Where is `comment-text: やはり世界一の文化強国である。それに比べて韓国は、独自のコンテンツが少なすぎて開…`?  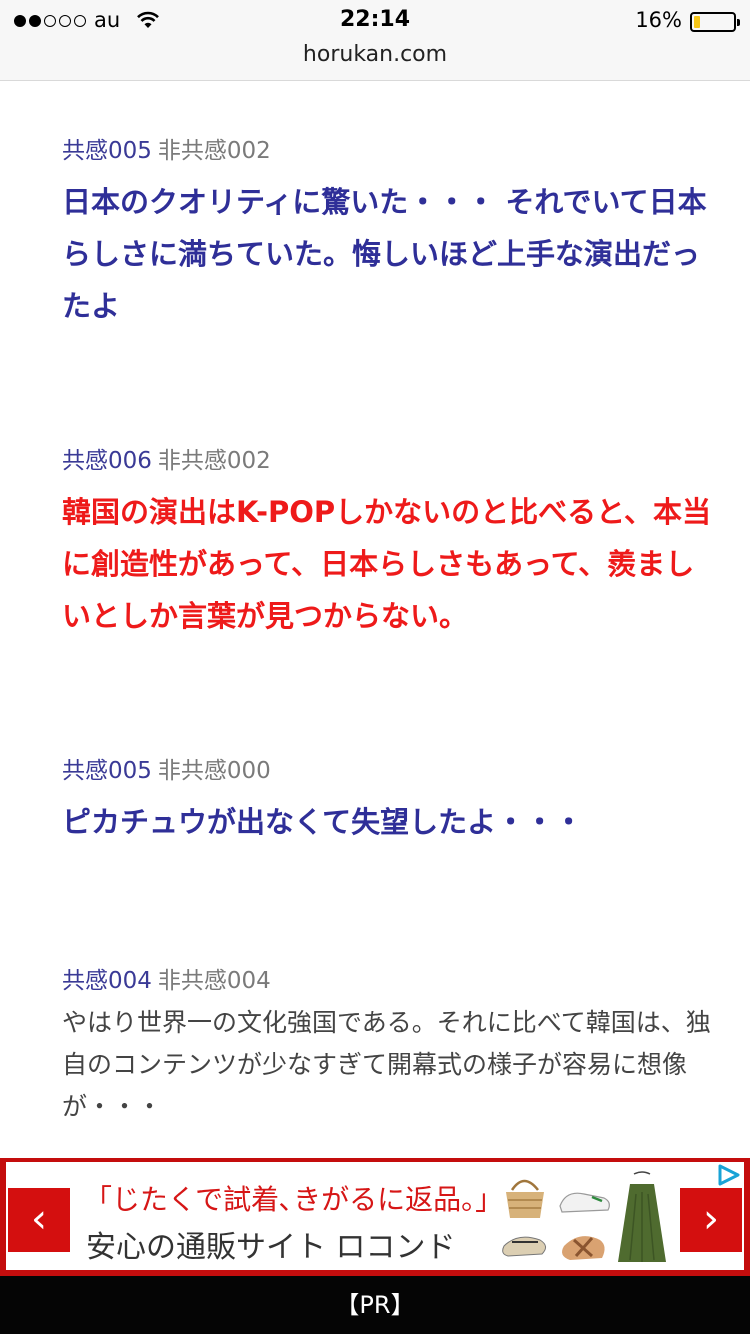 comment-text: やはり世界一の文化強国である。それに比べて韓国は、独自のコンテンツが少なすぎて開… is located at coordinates (386, 1064).